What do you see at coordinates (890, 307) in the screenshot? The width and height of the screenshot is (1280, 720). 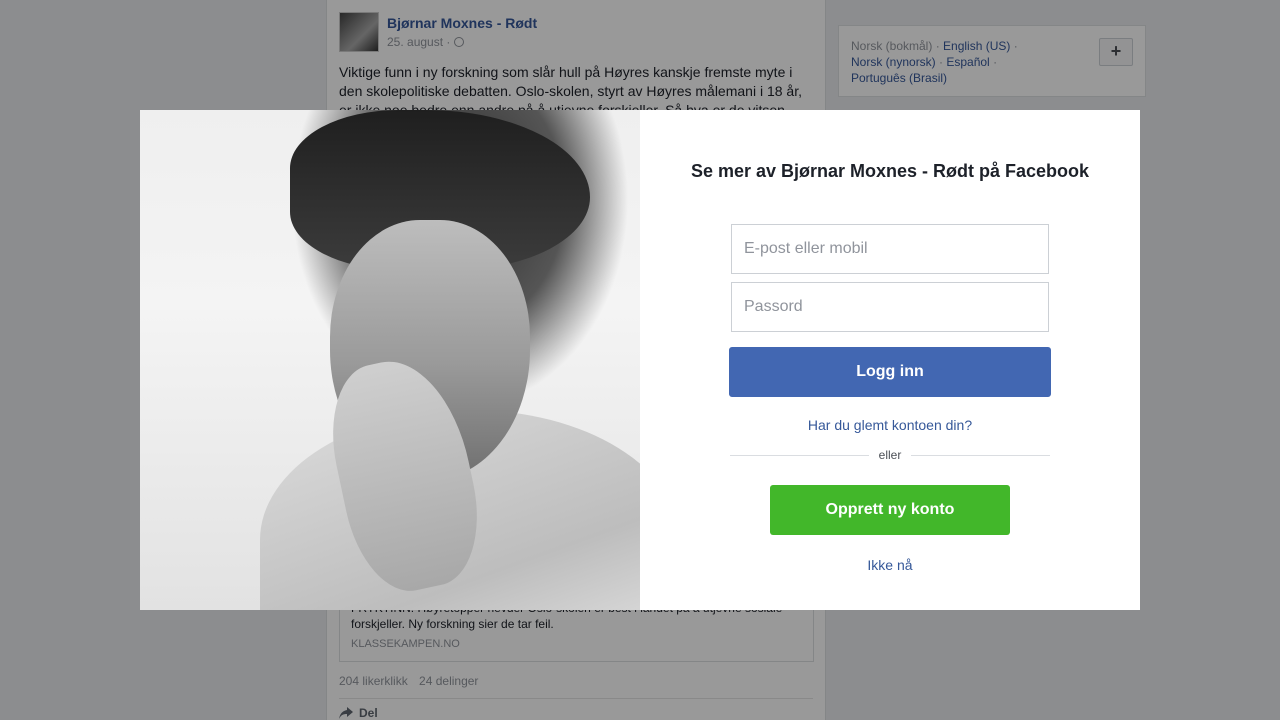 I see `password-field` at bounding box center [890, 307].